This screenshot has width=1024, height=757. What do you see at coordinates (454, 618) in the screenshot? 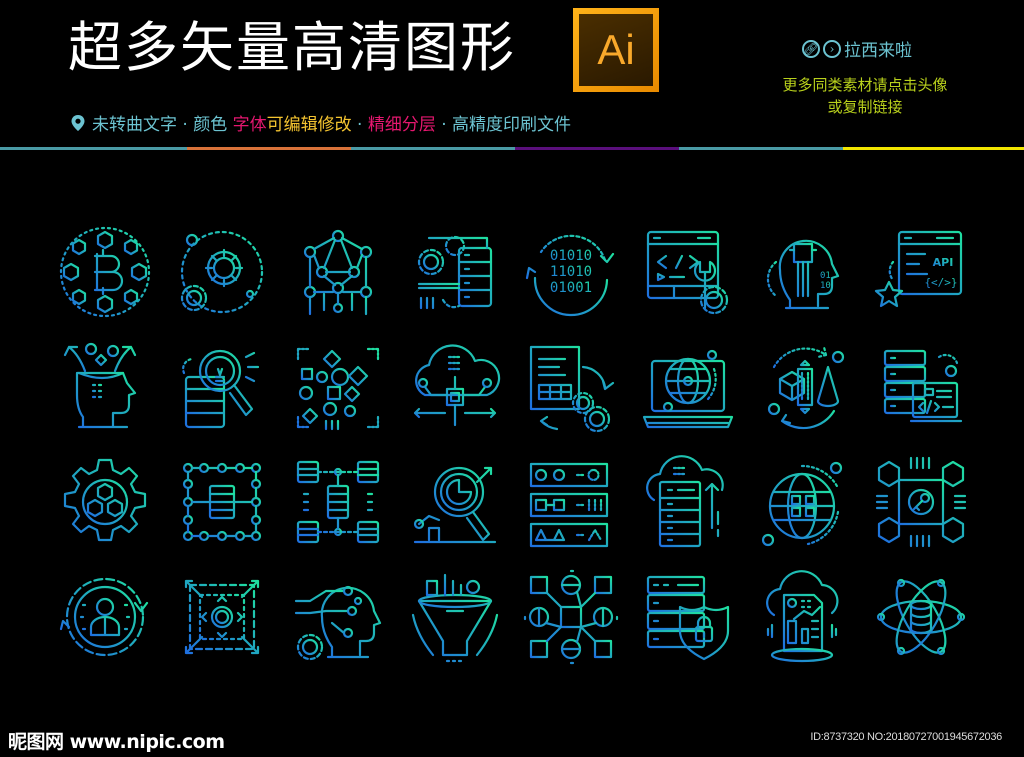
I see `data-funnel-chart-icon` at bounding box center [454, 618].